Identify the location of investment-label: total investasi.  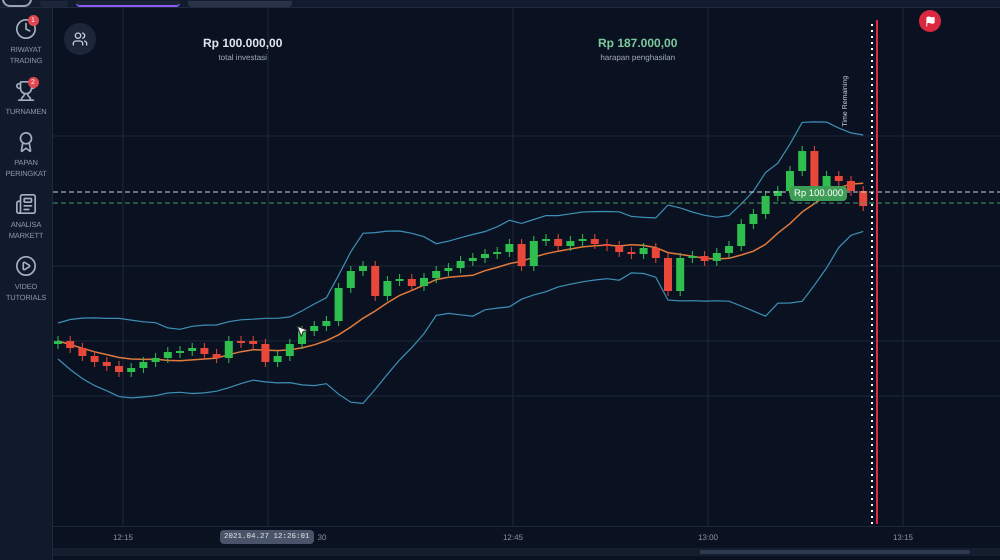
(242, 58).